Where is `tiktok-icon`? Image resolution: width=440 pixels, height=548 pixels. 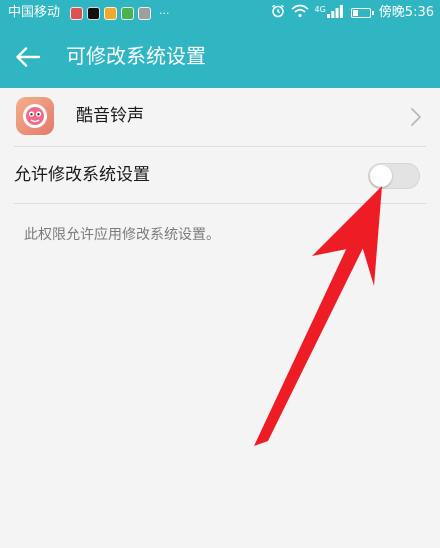
tiktok-icon is located at coordinates (93, 13).